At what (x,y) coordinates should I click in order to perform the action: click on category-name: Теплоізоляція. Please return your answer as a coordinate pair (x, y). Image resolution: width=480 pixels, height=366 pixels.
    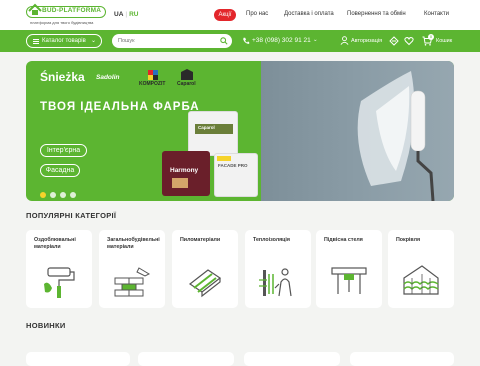
    Looking at the image, I should click on (271, 240).